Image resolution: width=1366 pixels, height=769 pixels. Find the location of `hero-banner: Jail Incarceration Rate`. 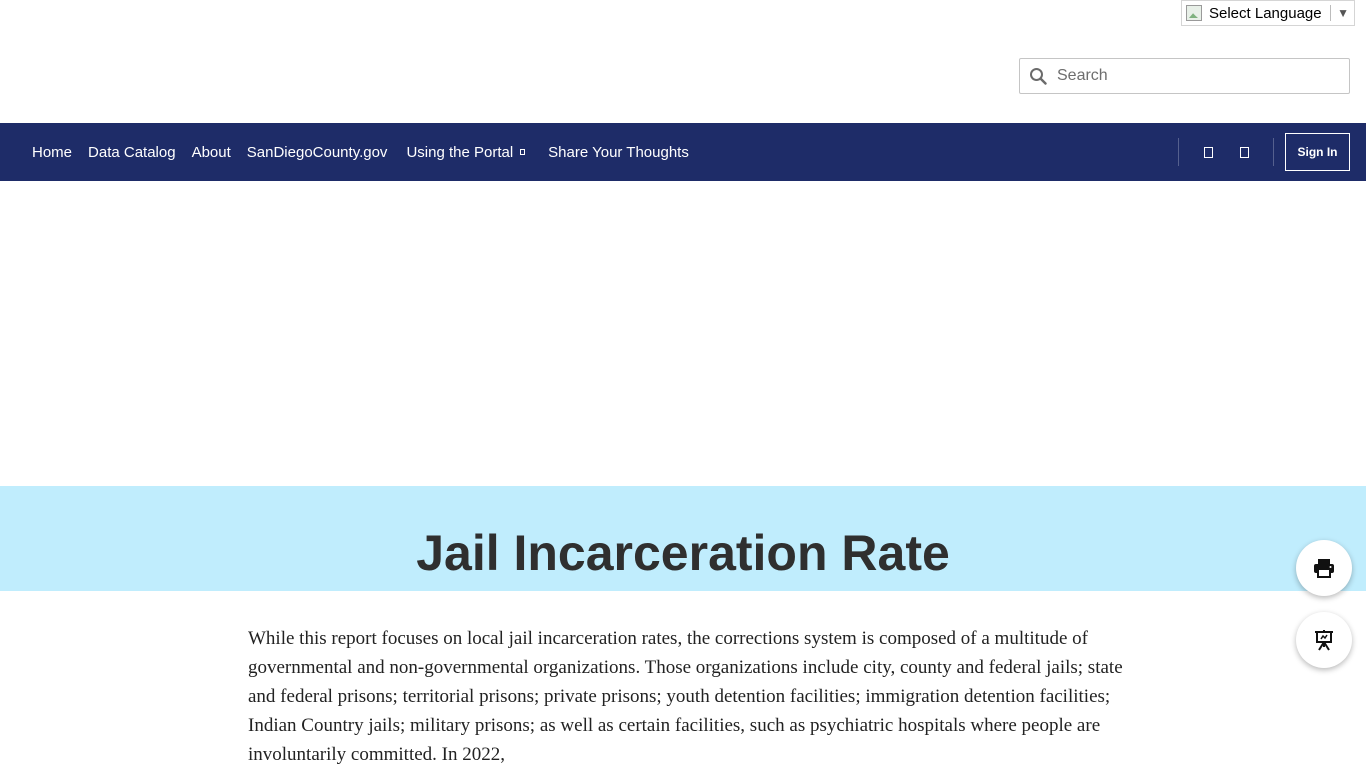

hero-banner: Jail Incarceration Rate is located at coordinates (683, 538).